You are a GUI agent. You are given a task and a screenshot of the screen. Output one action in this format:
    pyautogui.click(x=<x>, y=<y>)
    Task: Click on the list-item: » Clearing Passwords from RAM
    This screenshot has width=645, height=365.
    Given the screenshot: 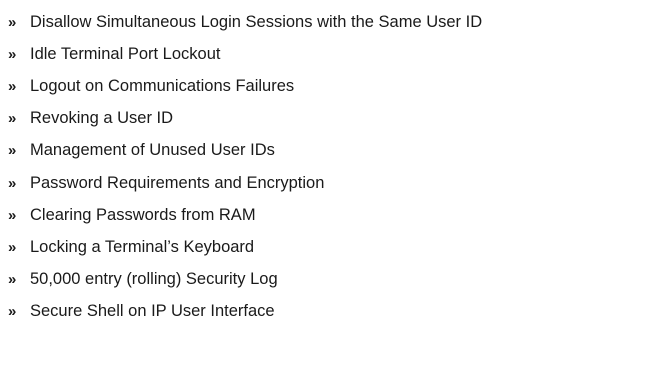 What is the action you would take?
    pyautogui.click(x=245, y=215)
    